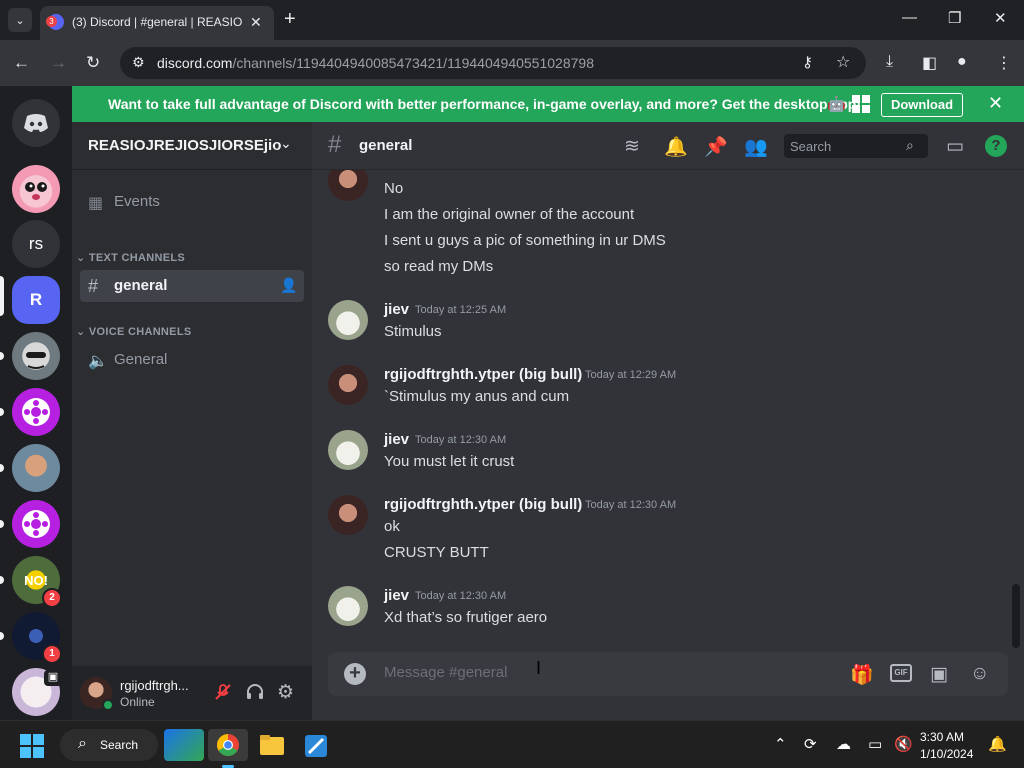  Describe the element at coordinates (255, 694) in the screenshot. I see `headphones-icon` at that location.